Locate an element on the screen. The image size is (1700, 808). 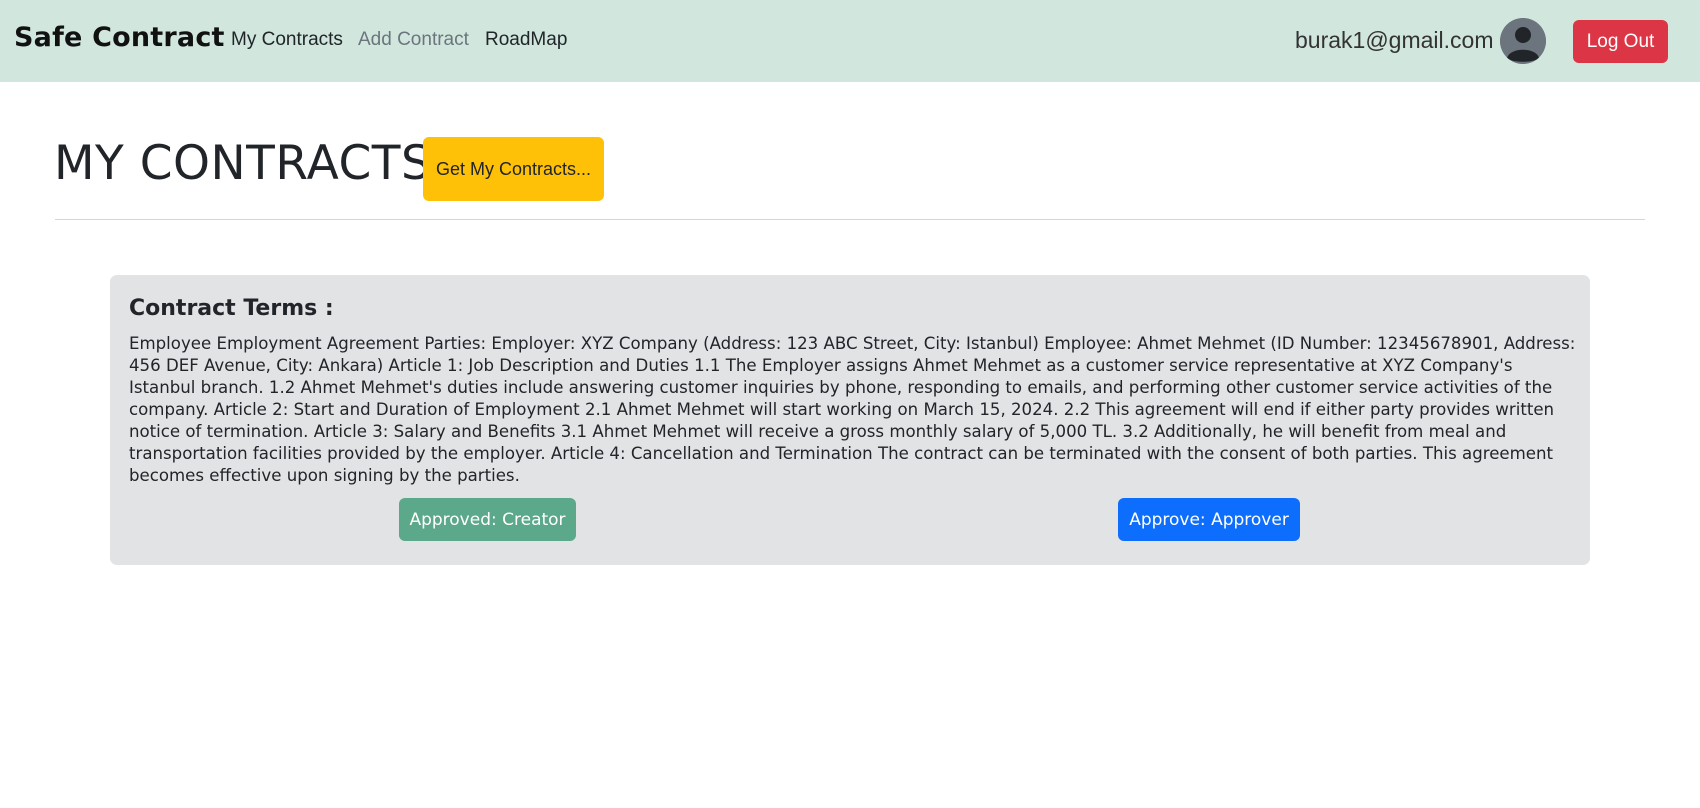
nav-link-roadmap: RoadMap is located at coordinates (526, 40).